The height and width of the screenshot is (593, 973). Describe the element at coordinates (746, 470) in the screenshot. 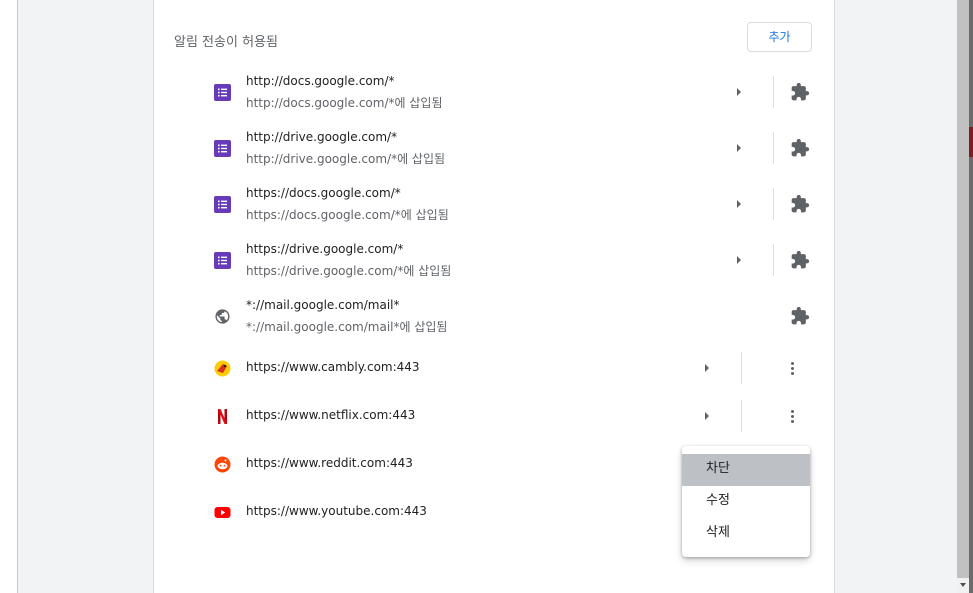

I see `menu-item-block: 차단` at that location.